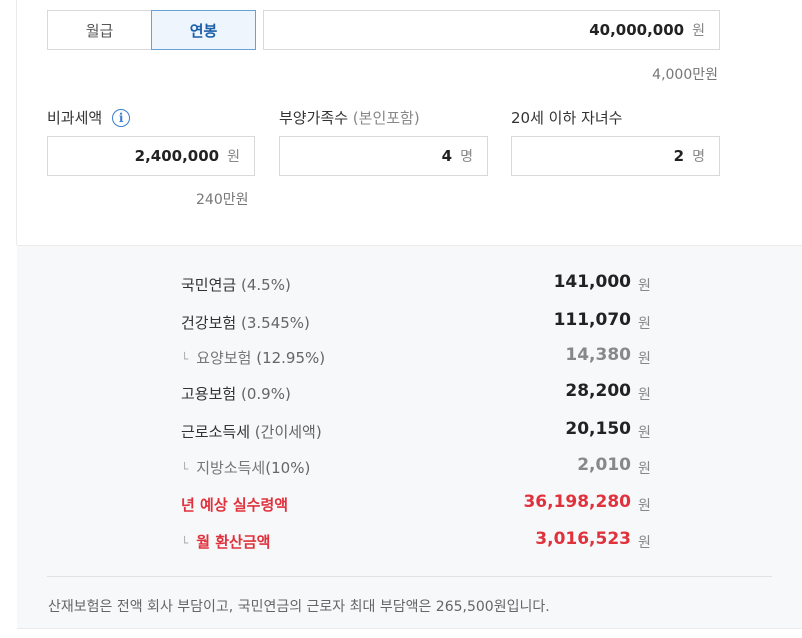  I want to click on result-label: 고용보험 (0.9%), so click(236, 393).